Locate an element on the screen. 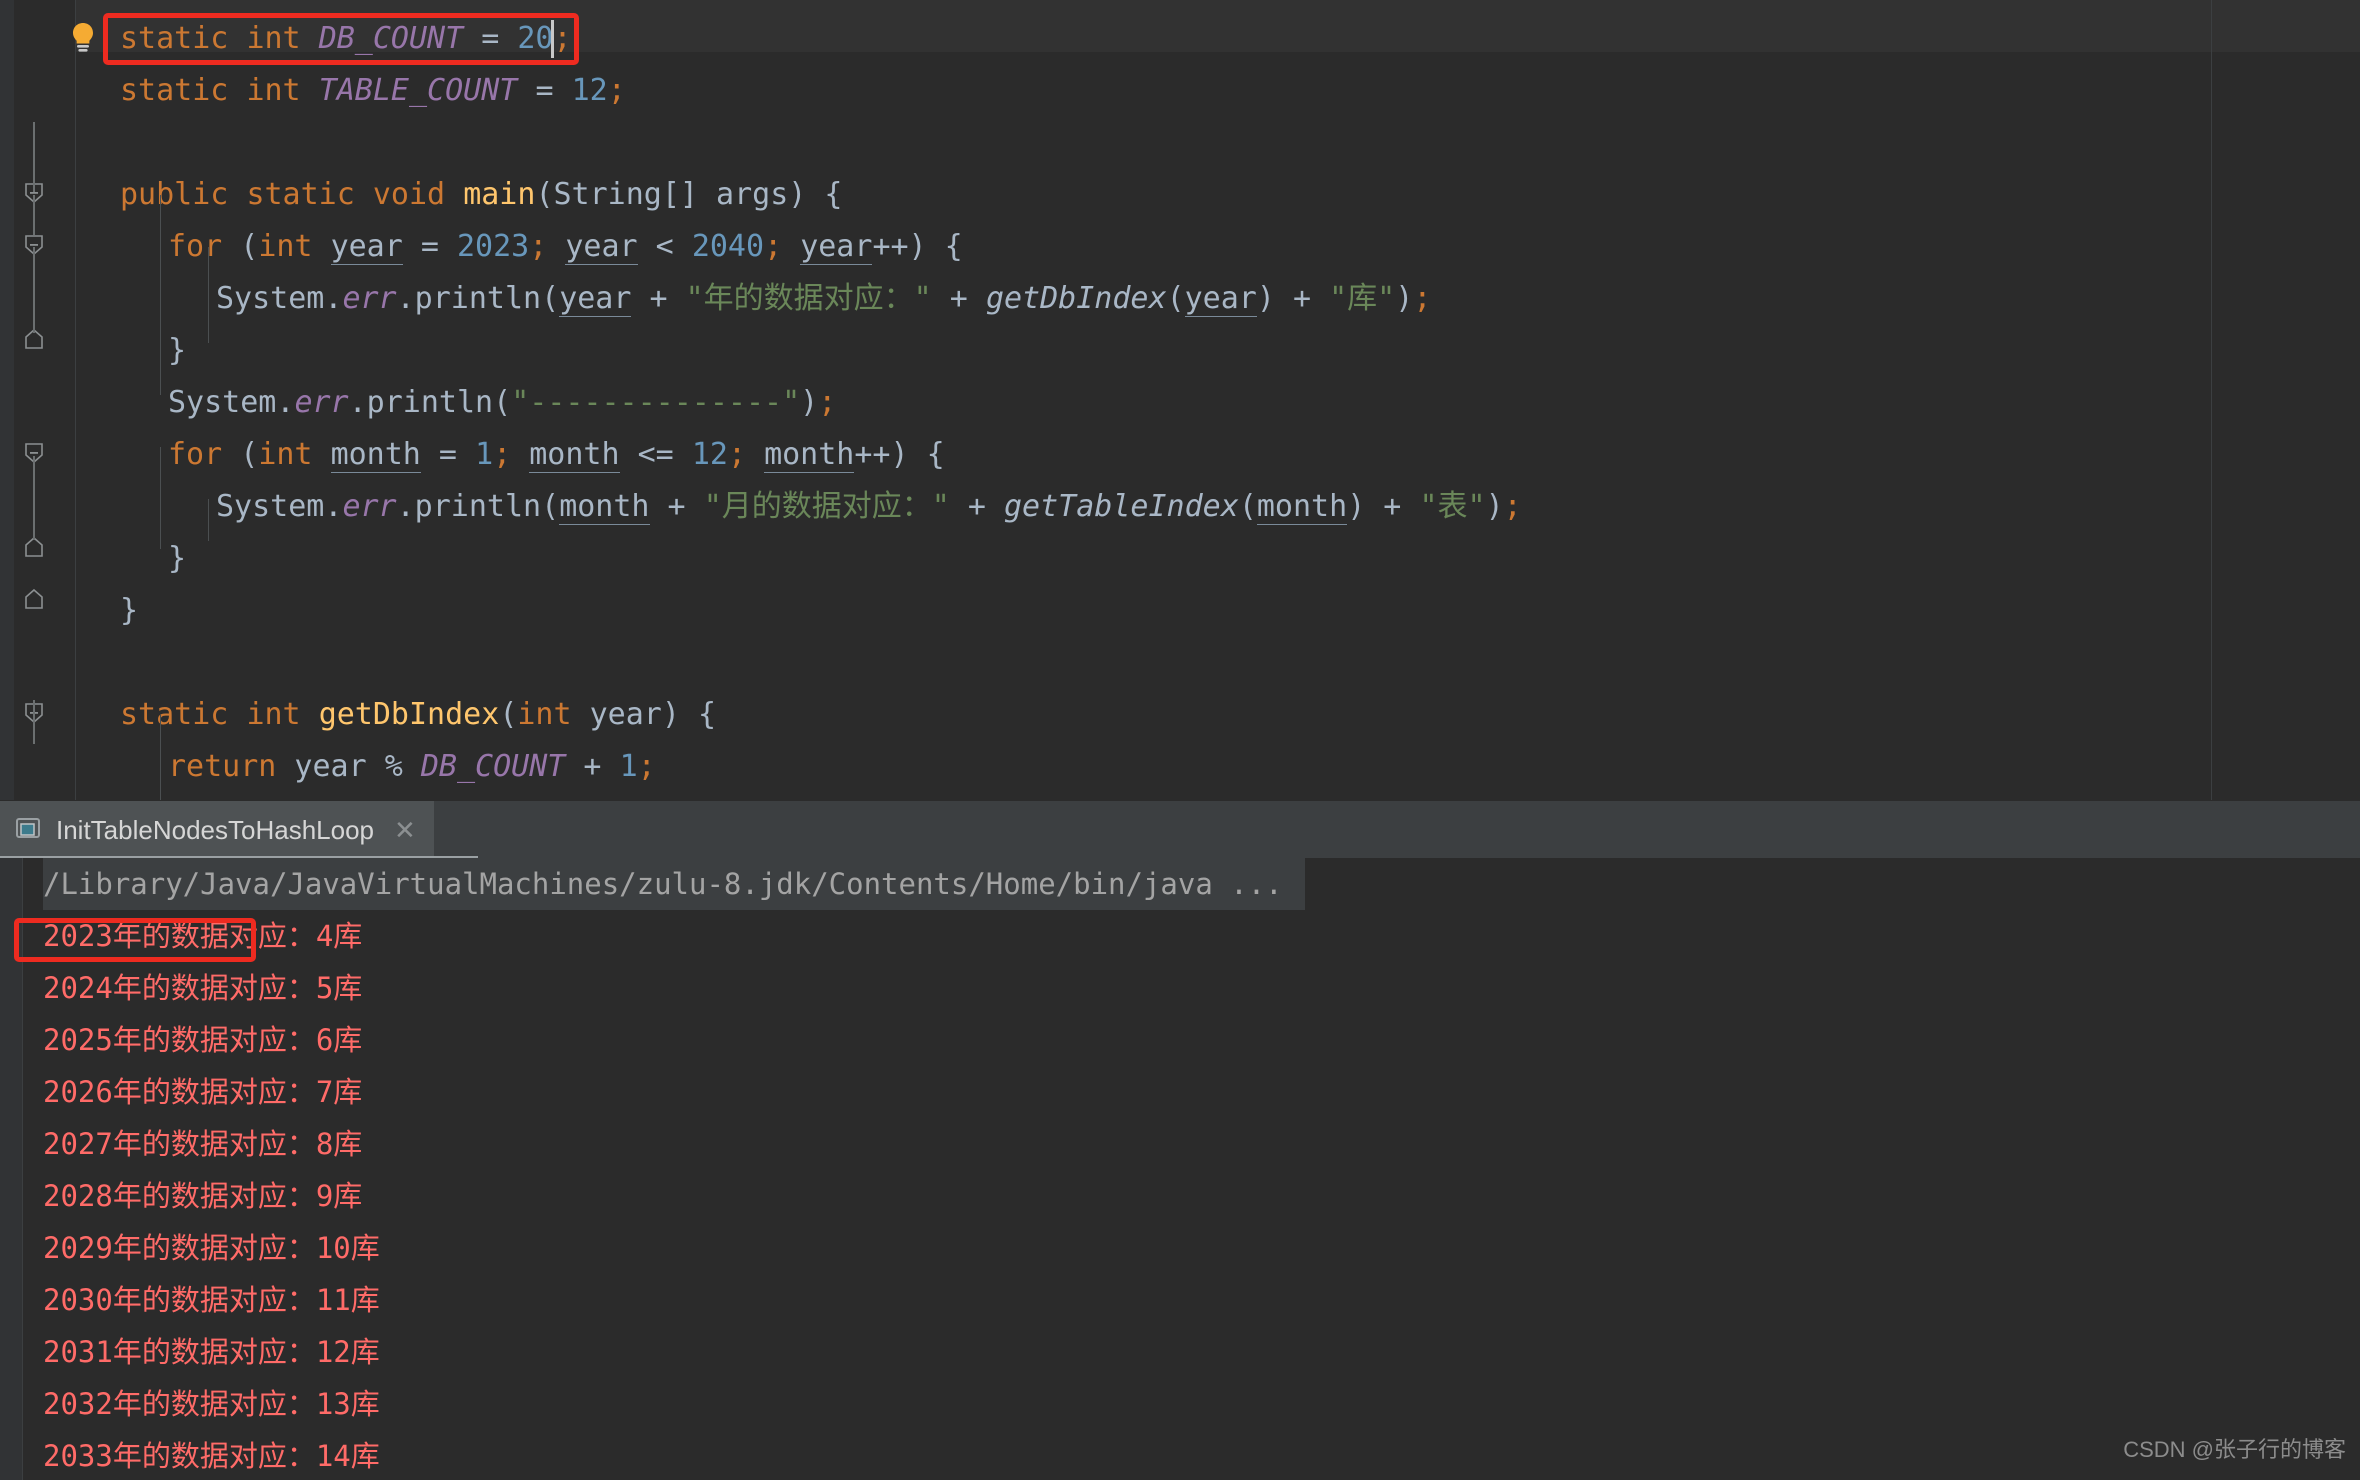 Image resolution: width=2360 pixels, height=1480 pixels. code-token: 1 is located at coordinates (484, 454).